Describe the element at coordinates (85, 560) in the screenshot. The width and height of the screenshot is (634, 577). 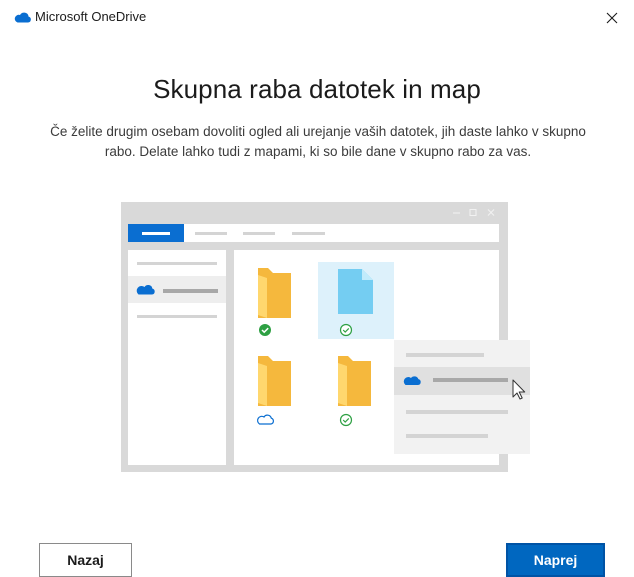
I see `back-button: Nazaj` at that location.